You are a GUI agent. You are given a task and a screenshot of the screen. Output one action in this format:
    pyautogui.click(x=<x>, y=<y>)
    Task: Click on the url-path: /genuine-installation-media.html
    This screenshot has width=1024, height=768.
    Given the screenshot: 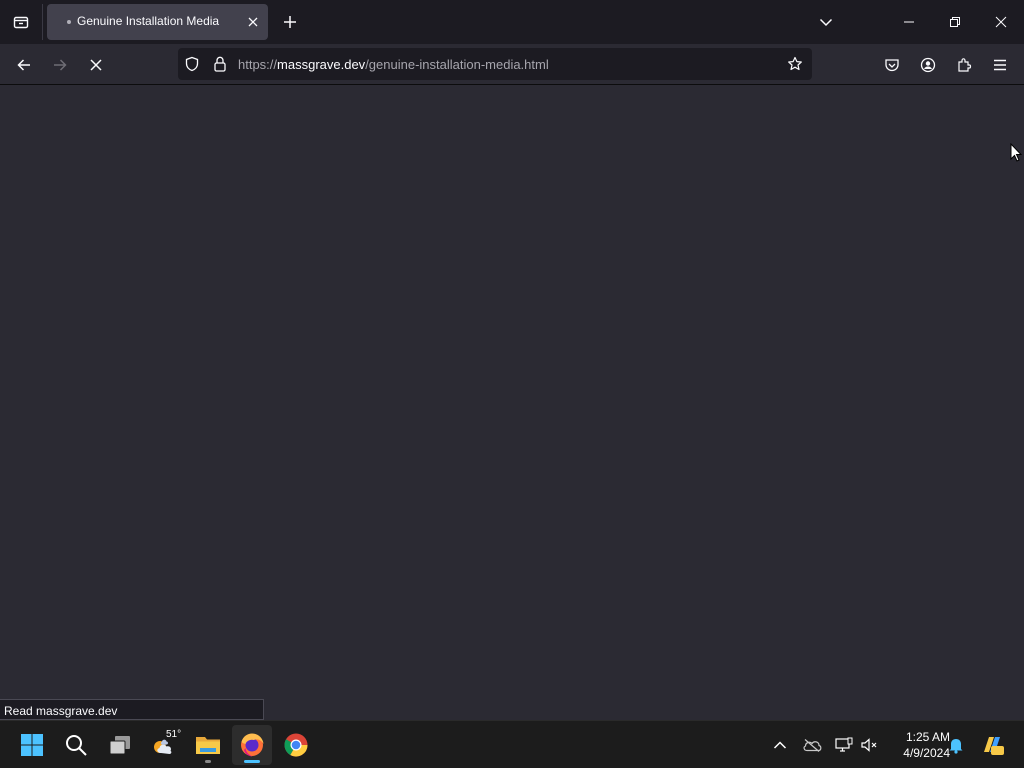 What is the action you would take?
    pyautogui.click(x=457, y=64)
    